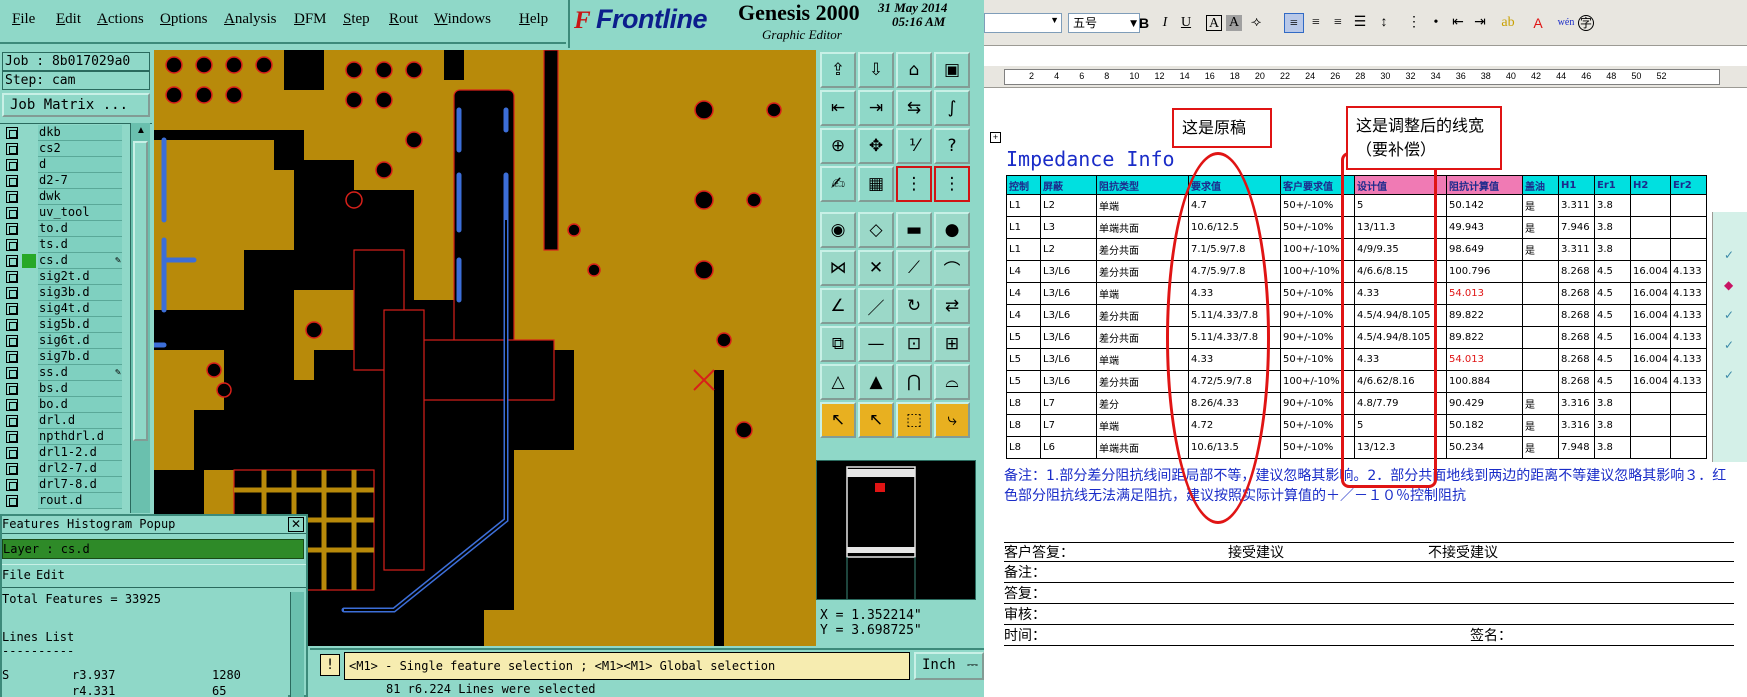  I want to click on step-back-icon: ⇤, so click(838, 108).